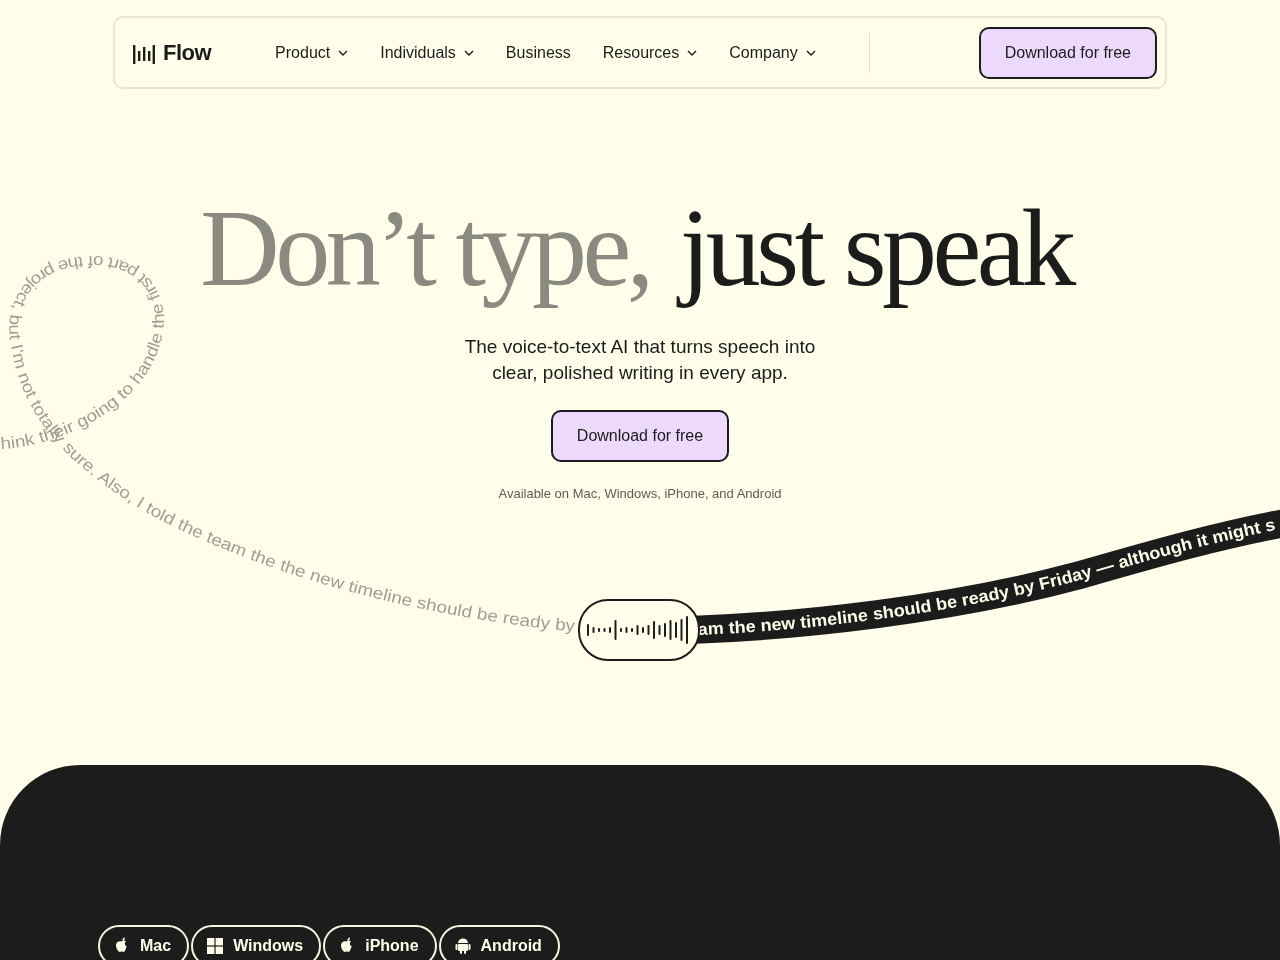 The height and width of the screenshot is (960, 1280). I want to click on nav-item: Company, so click(772, 52).